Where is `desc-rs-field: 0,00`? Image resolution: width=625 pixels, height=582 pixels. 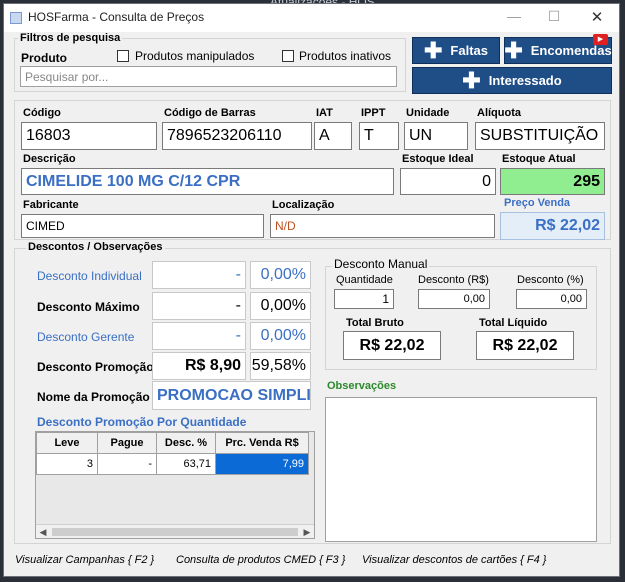 desc-rs-field: 0,00 is located at coordinates (454, 299).